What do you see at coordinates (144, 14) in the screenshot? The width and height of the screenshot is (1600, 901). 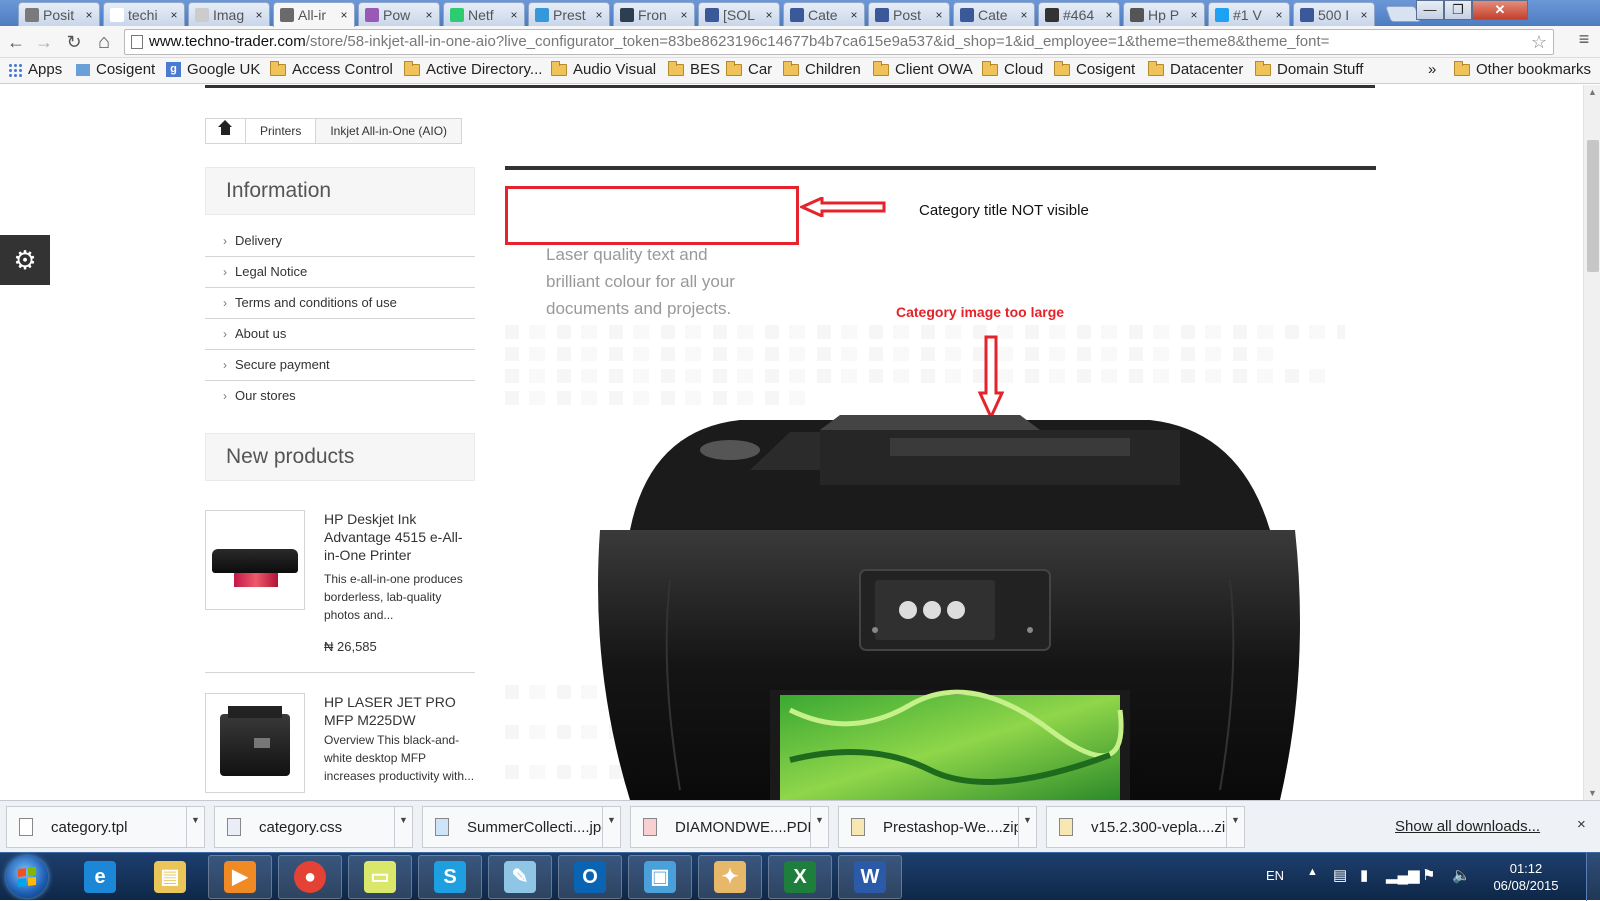 I see `browser-tab: techi ×` at bounding box center [144, 14].